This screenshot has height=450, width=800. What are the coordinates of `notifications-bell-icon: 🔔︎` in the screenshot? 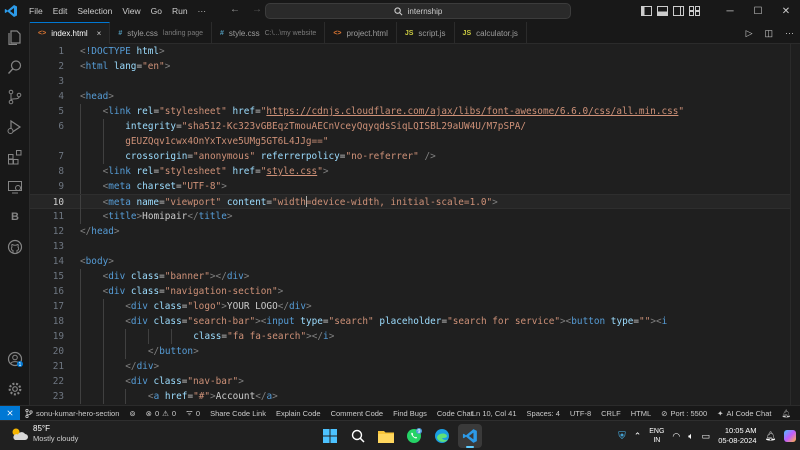 It's located at (786, 413).